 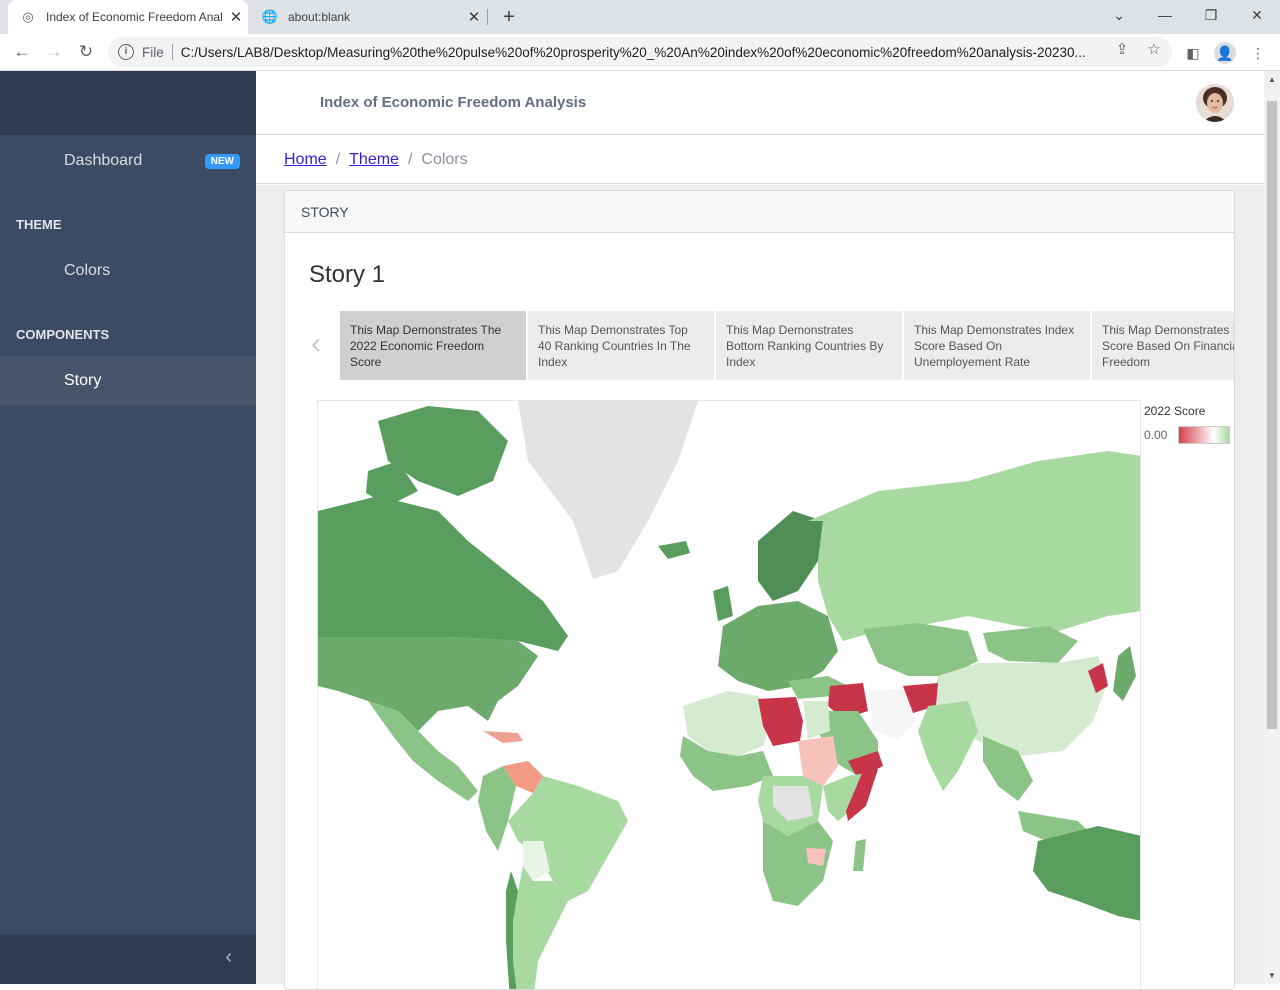 I want to click on avatar, so click(x=1215, y=103).